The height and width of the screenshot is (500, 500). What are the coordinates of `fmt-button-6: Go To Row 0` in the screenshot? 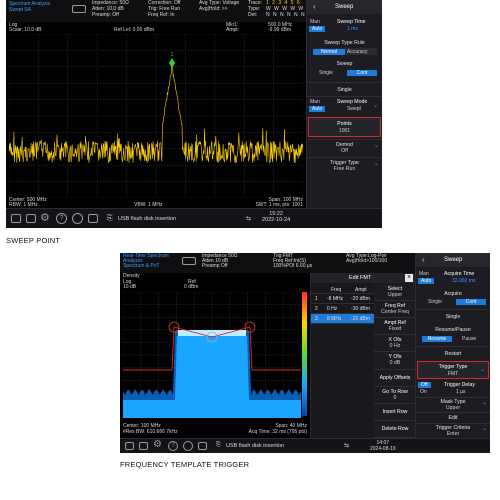 It's located at (395, 395).